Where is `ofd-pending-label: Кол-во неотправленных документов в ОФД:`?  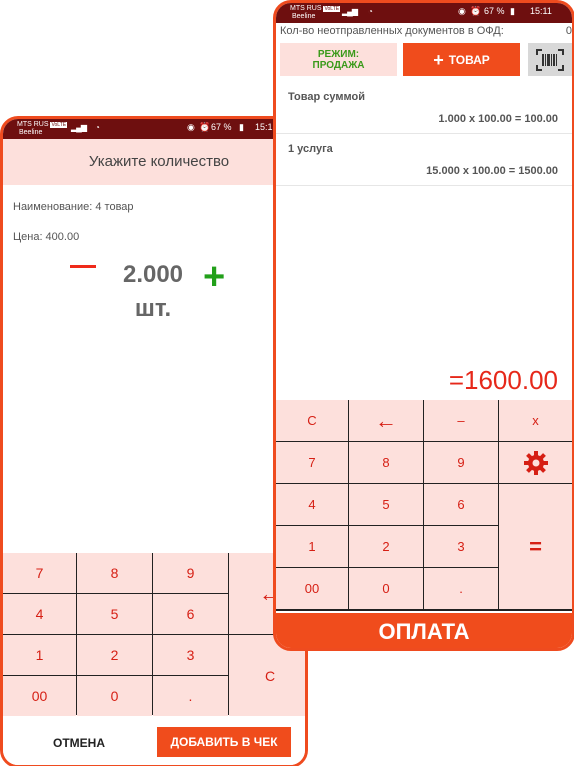
ofd-pending-label: Кол-во неотправленных документов в ОФД: is located at coordinates (392, 31).